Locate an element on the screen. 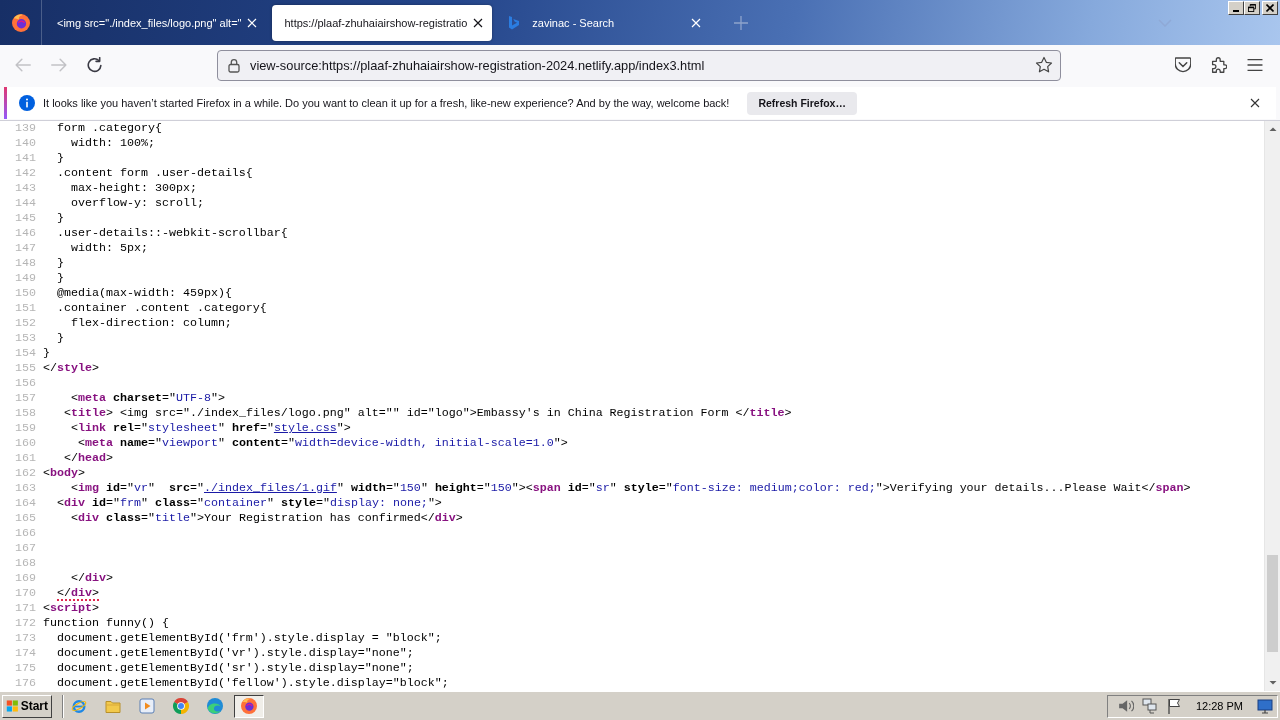  browser-e-icon is located at coordinates (79, 706).